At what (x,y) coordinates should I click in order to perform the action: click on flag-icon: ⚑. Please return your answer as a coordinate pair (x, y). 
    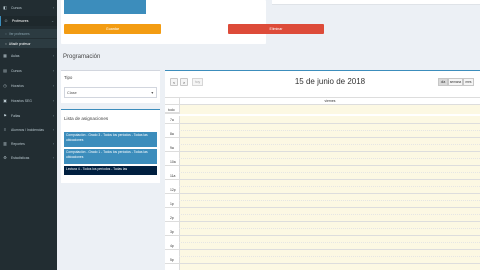
    Looking at the image, I should click on (5, 115).